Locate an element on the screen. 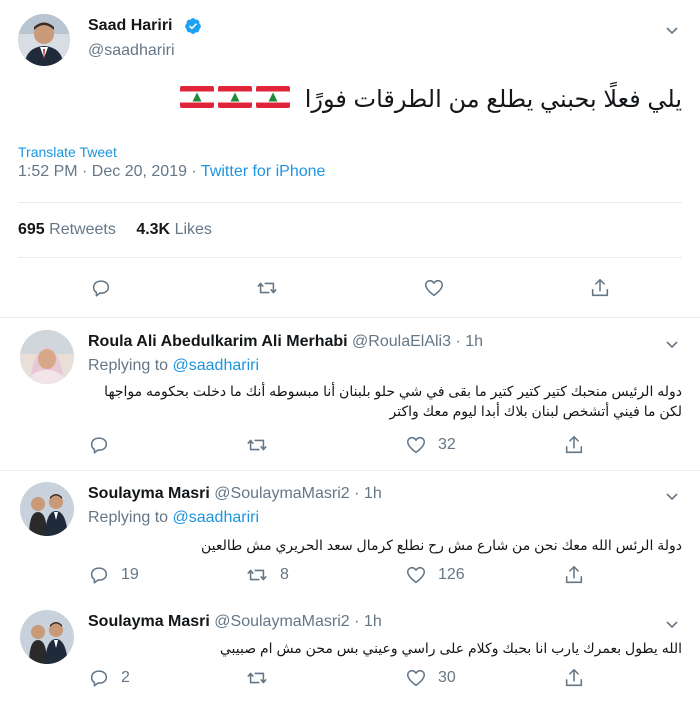 This screenshot has height=708, width=700. tweet-timestamp: 1:52 PM · Dec 20, 2019 · is located at coordinates (109, 171).